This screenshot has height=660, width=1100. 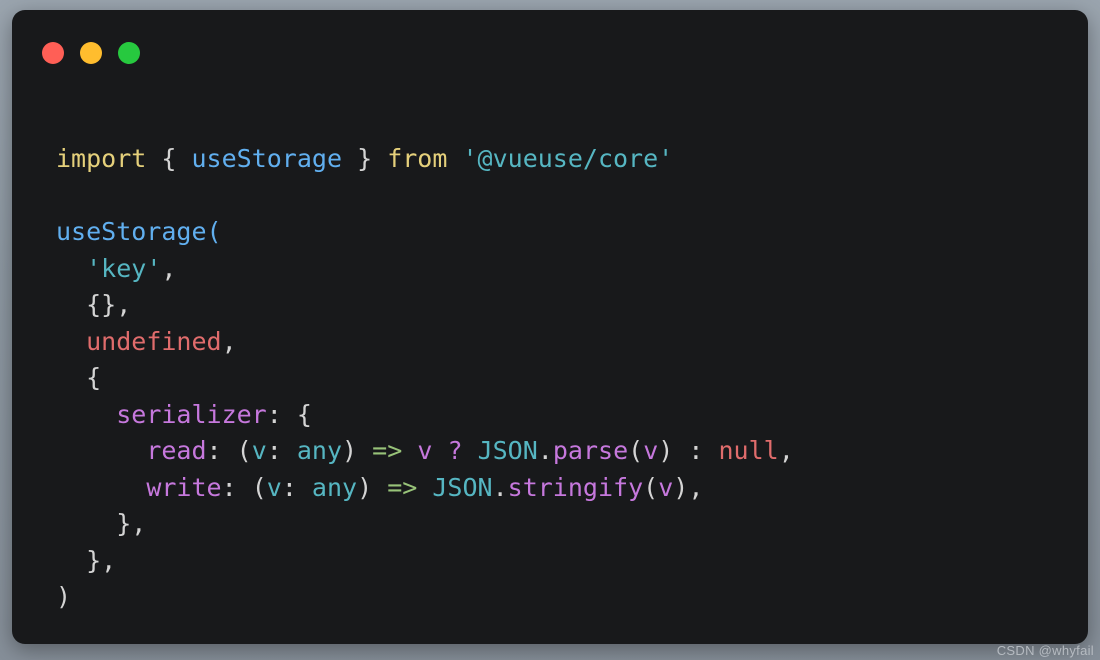 I want to click on code-line: useStorage(, so click(x=562, y=232).